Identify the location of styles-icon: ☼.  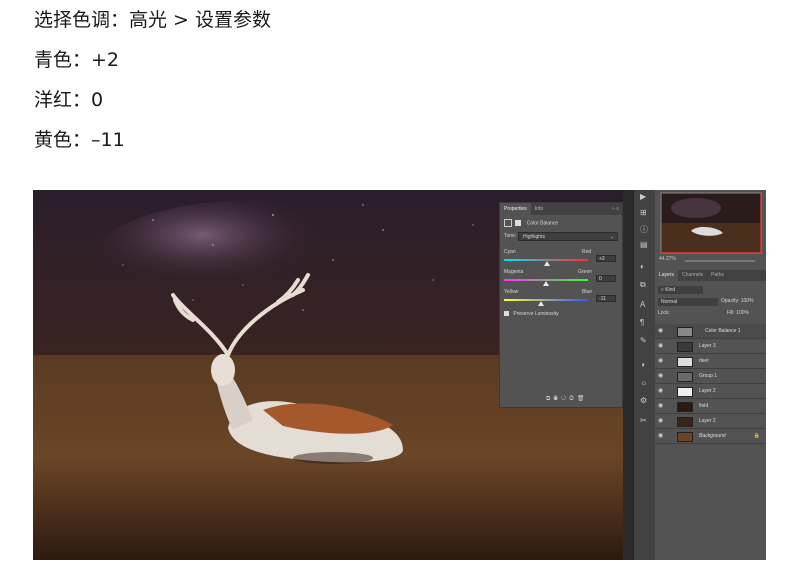
(643, 382).